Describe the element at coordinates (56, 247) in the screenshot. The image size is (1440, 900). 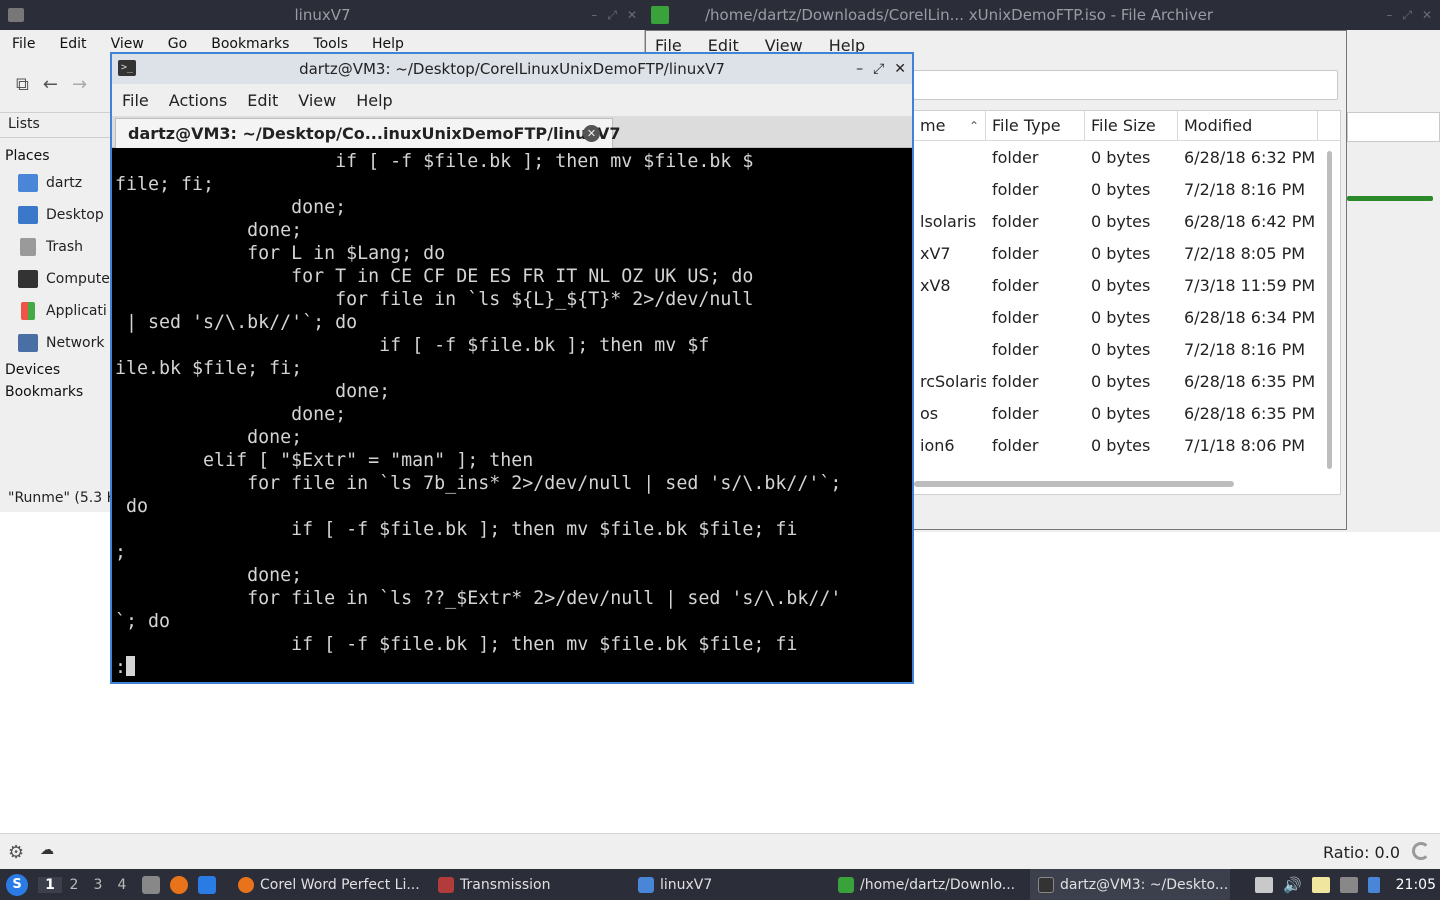
I see `sidebar-item-trash: Trash` at that location.